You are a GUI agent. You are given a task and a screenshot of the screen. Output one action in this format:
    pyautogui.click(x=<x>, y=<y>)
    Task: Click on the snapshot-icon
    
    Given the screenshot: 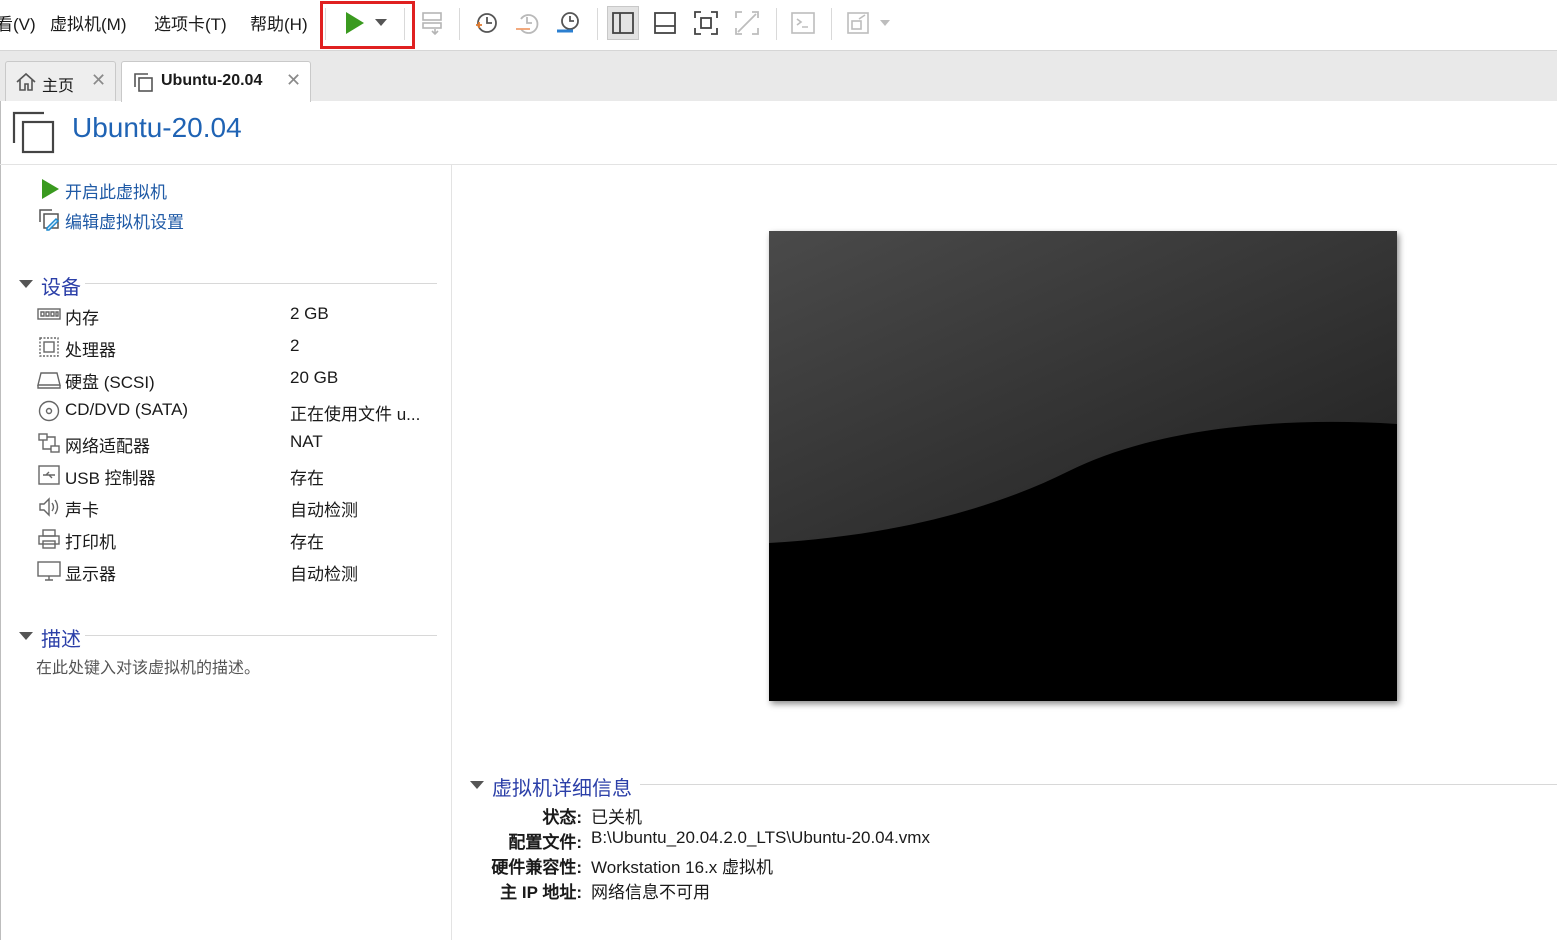 What is the action you would take?
    pyautogui.click(x=486, y=23)
    